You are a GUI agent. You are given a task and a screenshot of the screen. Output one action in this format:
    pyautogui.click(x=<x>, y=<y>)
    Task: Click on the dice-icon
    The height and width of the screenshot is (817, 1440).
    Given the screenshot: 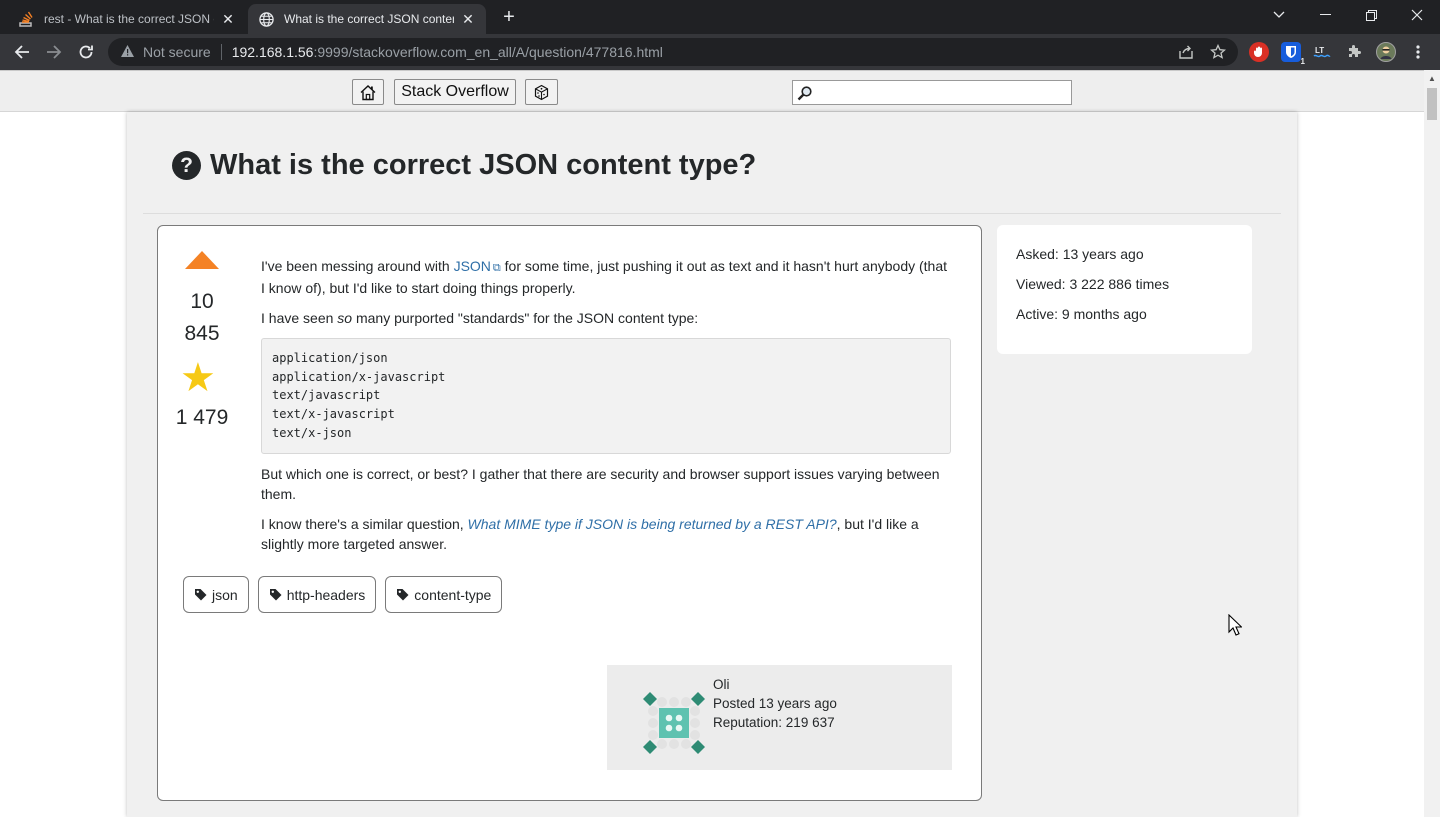 What is the action you would take?
    pyautogui.click(x=541, y=92)
    